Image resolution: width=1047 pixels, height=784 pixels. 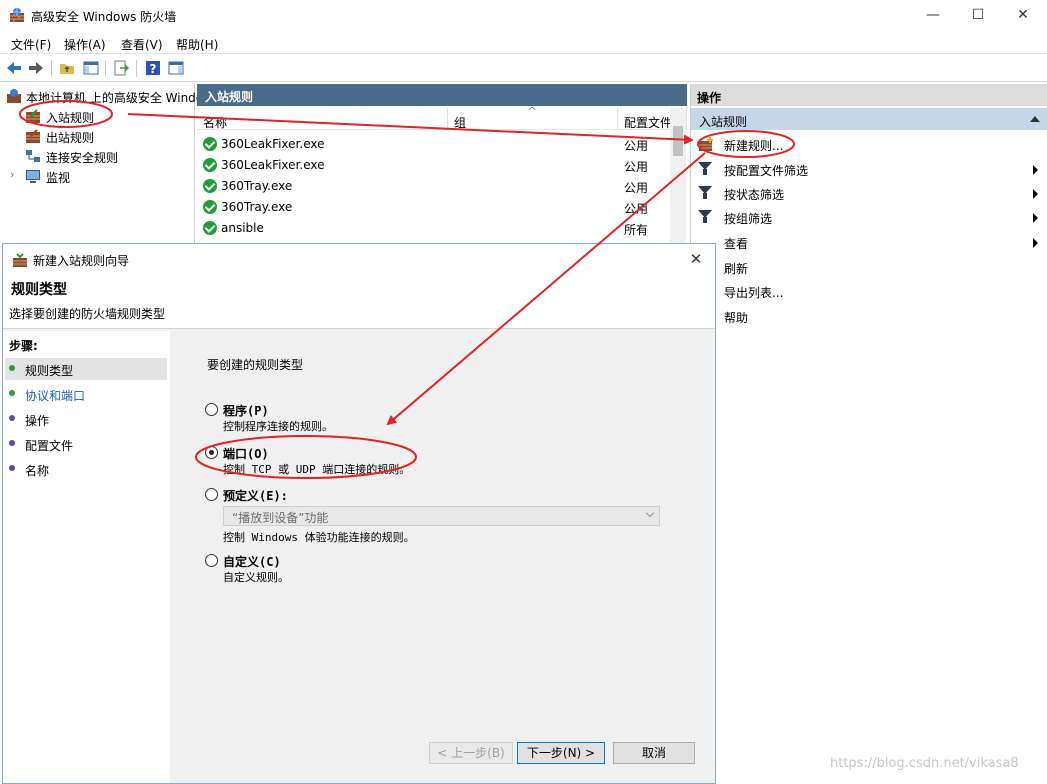 What do you see at coordinates (933, 15) in the screenshot?
I see `minimize-button: —` at bounding box center [933, 15].